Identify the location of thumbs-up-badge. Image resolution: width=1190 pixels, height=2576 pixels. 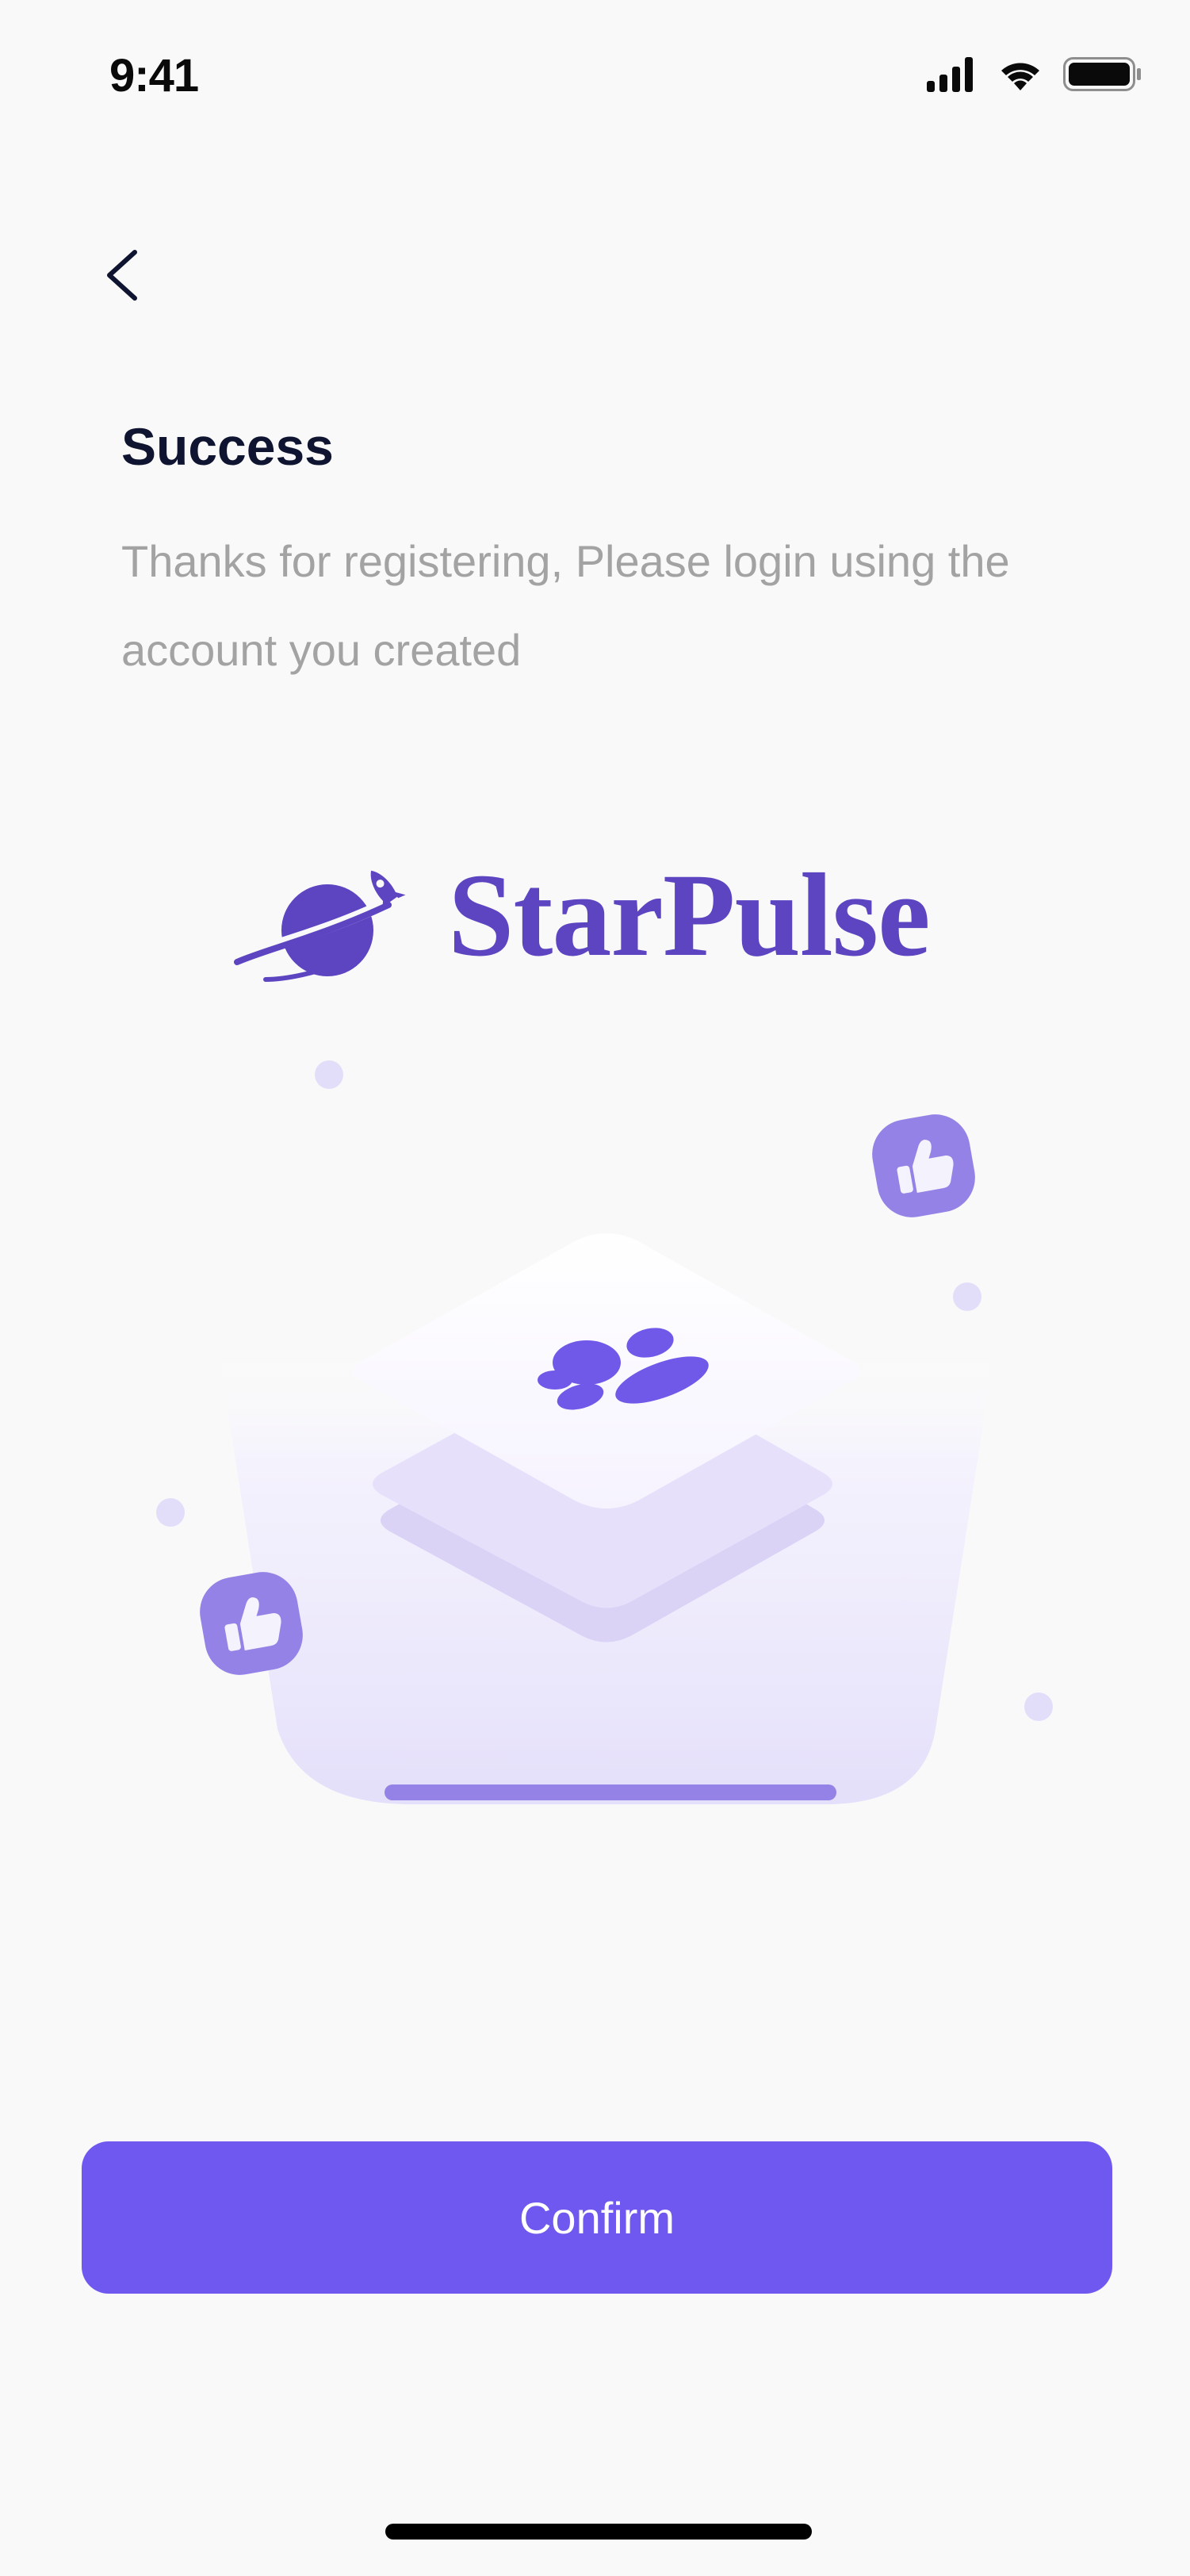
(923, 1166).